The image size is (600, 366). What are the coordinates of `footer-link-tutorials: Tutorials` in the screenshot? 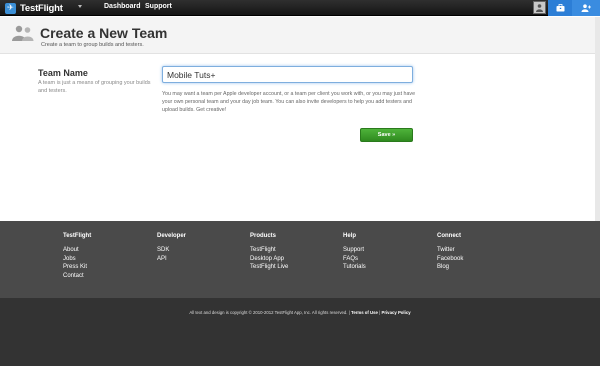 It's located at (354, 267).